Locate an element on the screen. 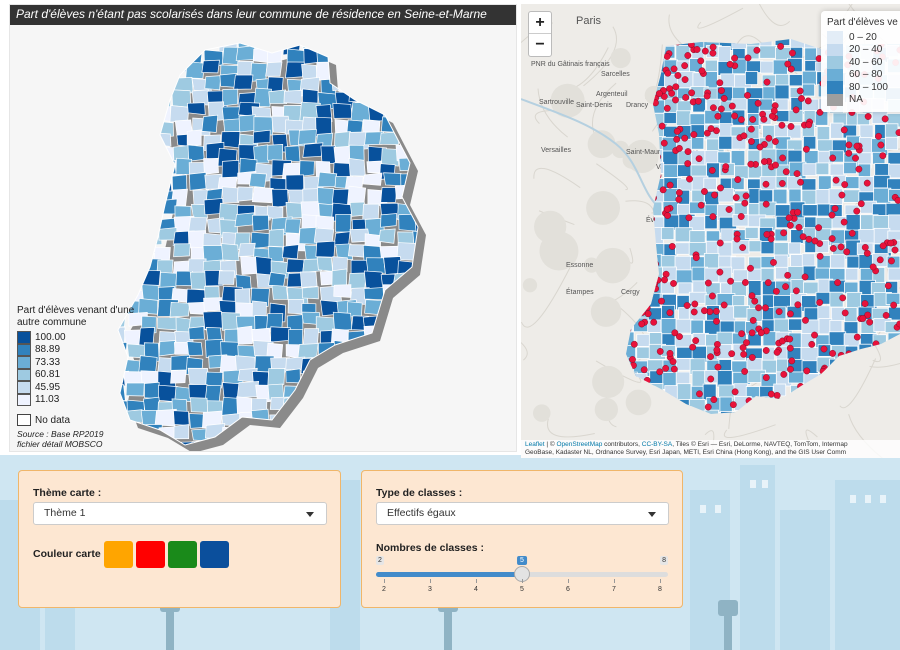 The height and width of the screenshot is (650, 900). legend-no-data-swatch is located at coordinates (24, 420).